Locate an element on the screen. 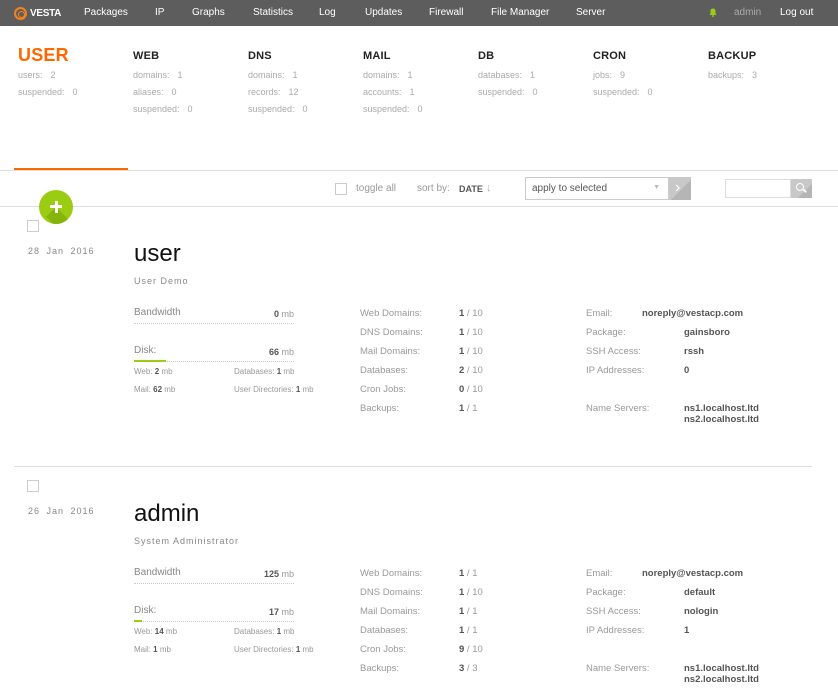 Image resolution: width=838 pixels, height=693 pixels. user-date: 26 Jan 2016 is located at coordinates (61, 511).